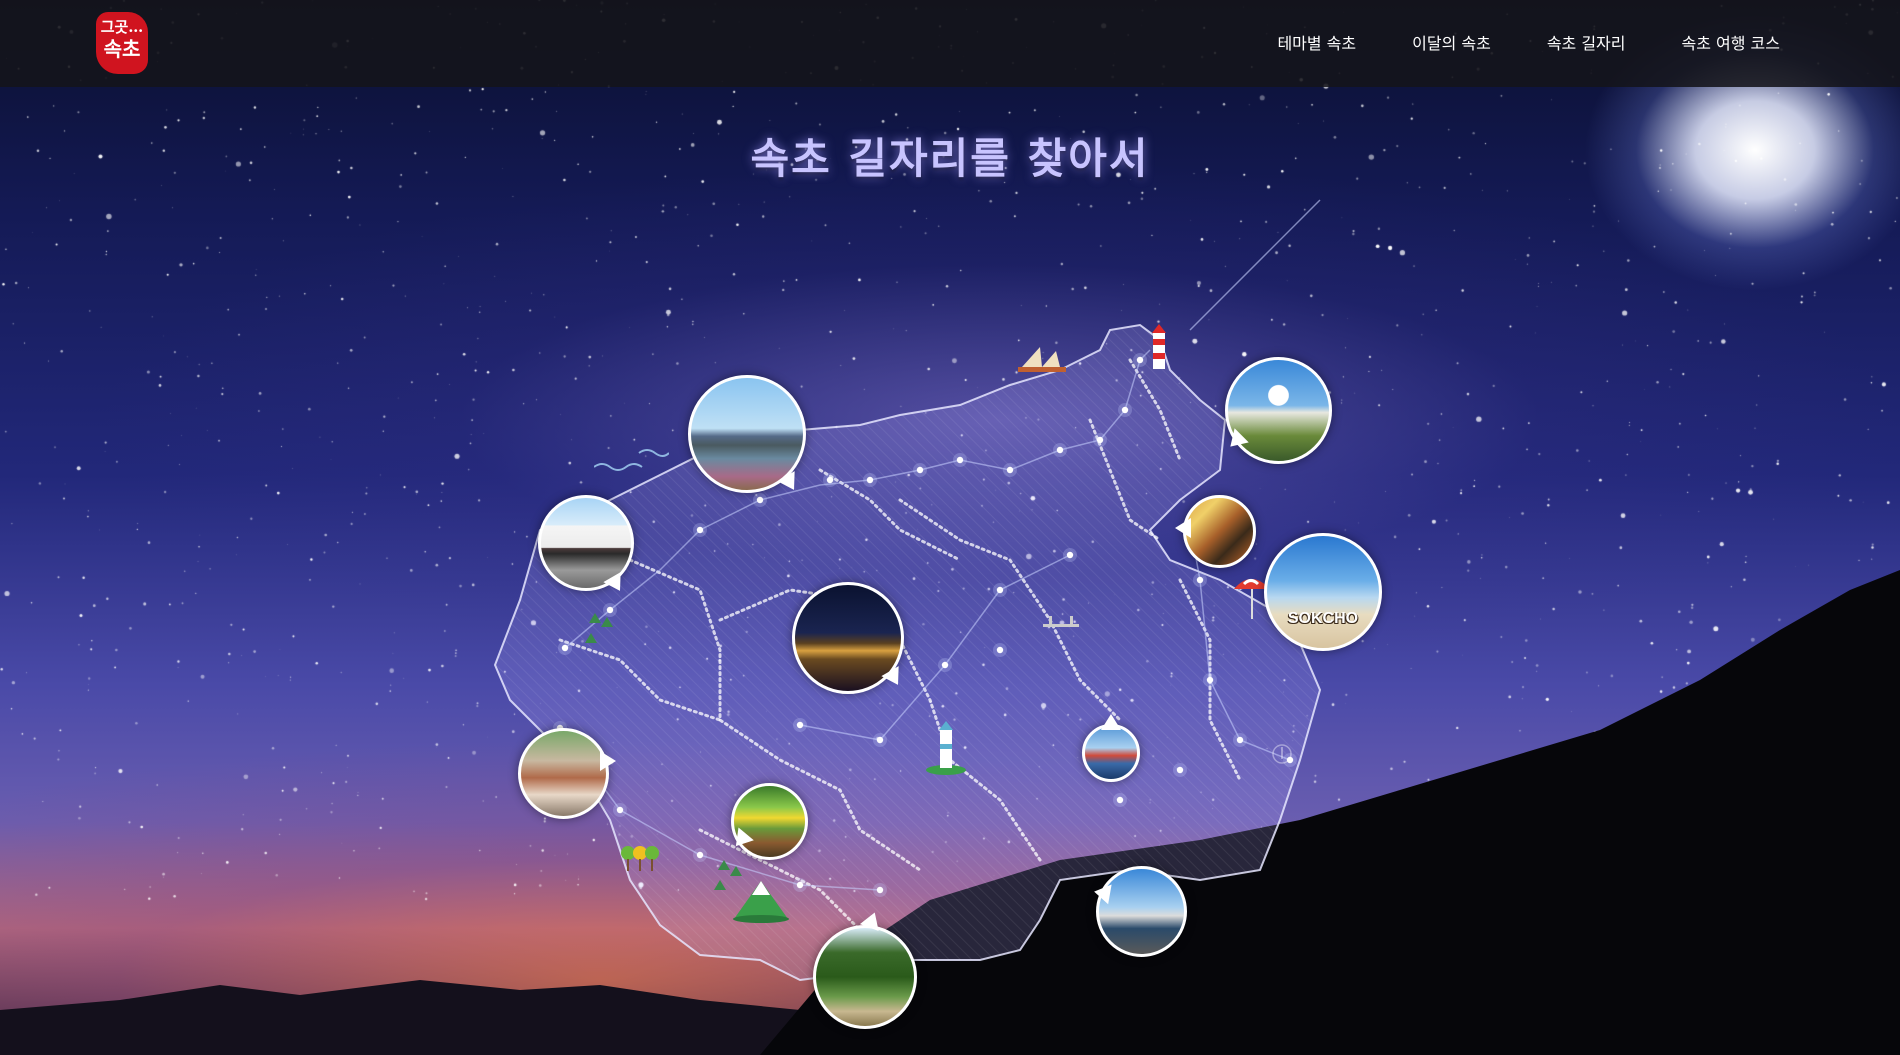  Describe the element at coordinates (1183, 528) in the screenshot. I see `spot-market-pointer` at that location.